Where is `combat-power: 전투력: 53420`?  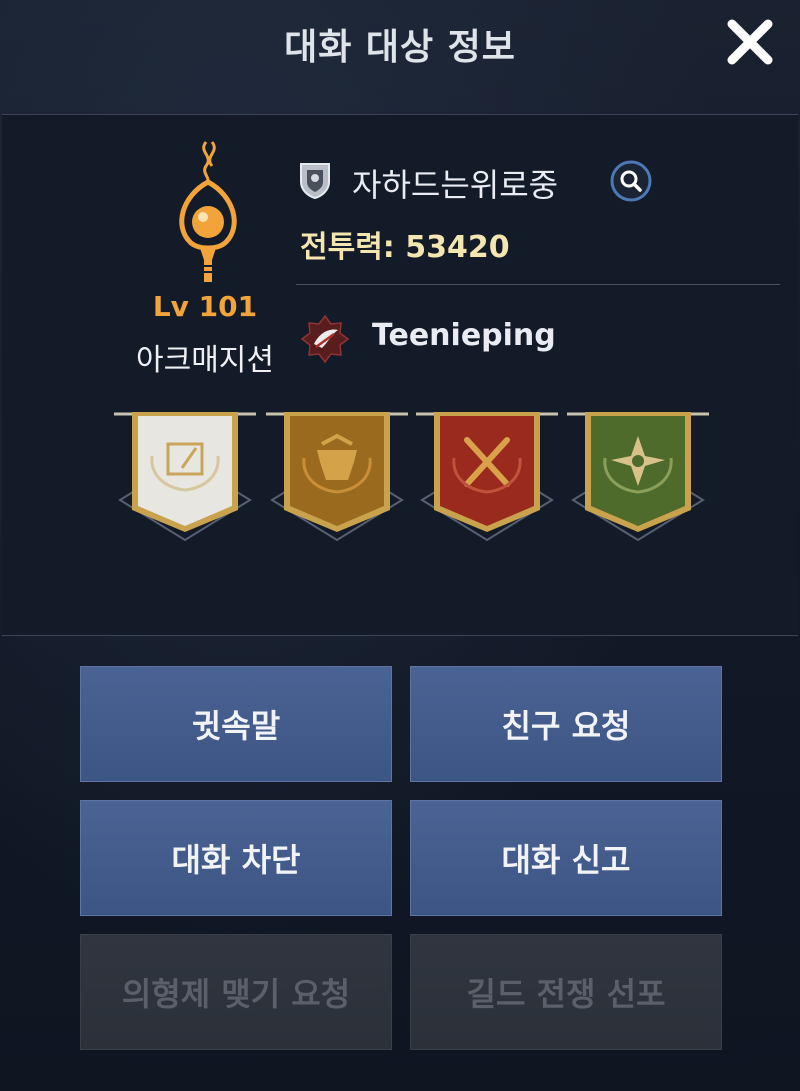 combat-power: 전투력: 53420 is located at coordinates (405, 247).